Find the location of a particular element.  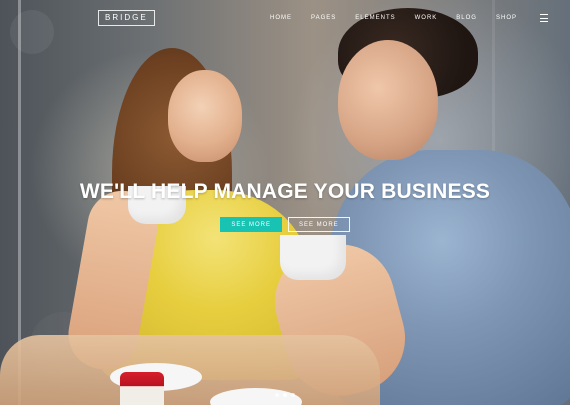

plate is located at coordinates (156, 377).